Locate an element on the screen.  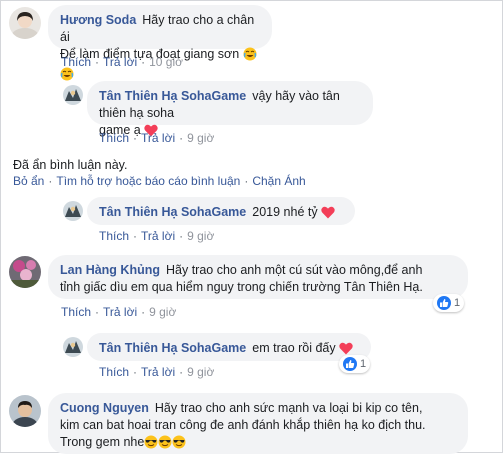
comment-text: em trao rồi đấy is located at coordinates (294, 348).